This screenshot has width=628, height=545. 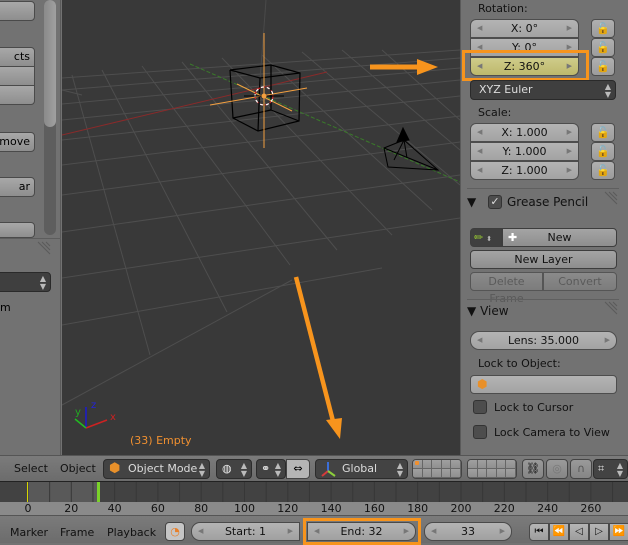 I want to click on lens-field: ◀ Lens: 35.000 ▶, so click(x=543, y=340).